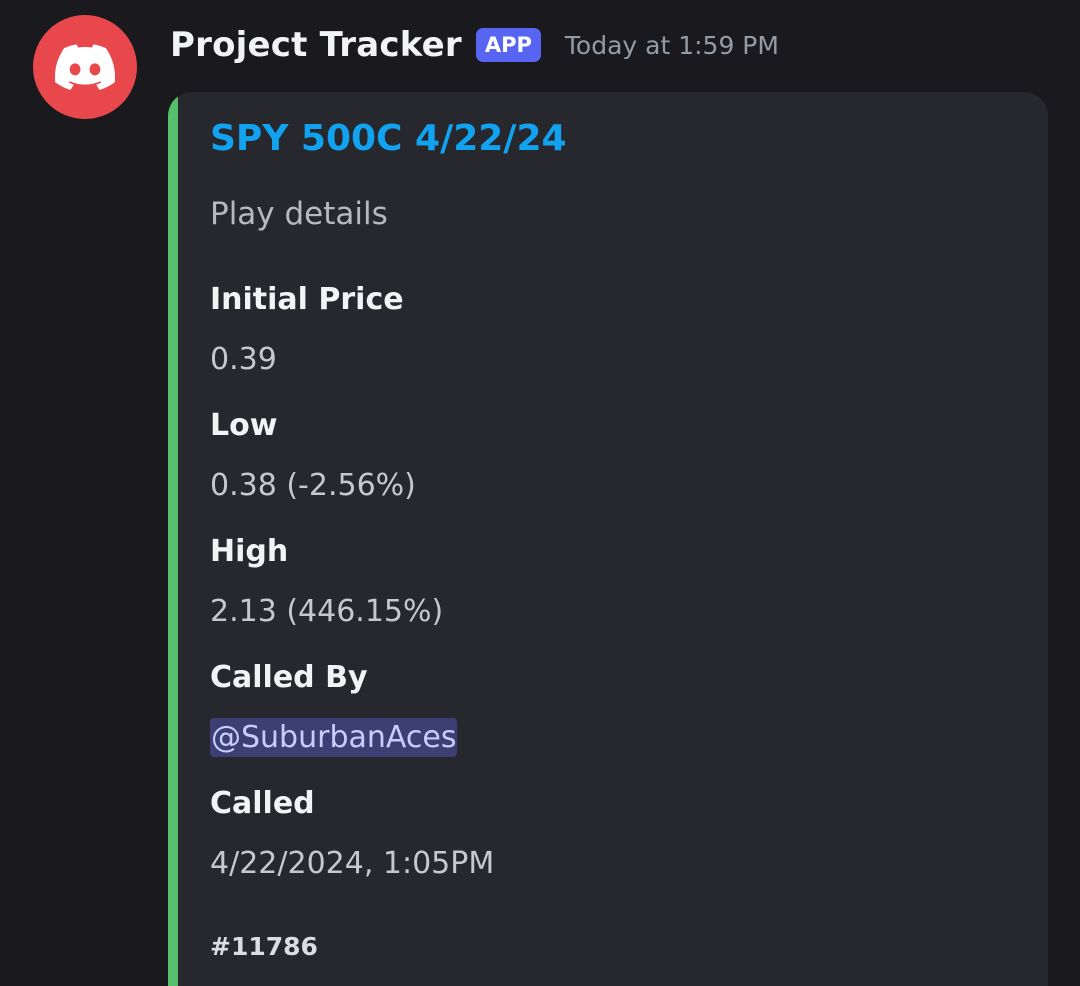 The height and width of the screenshot is (986, 1080). Describe the element at coordinates (262, 803) in the screenshot. I see `field-name-called: Called` at that location.